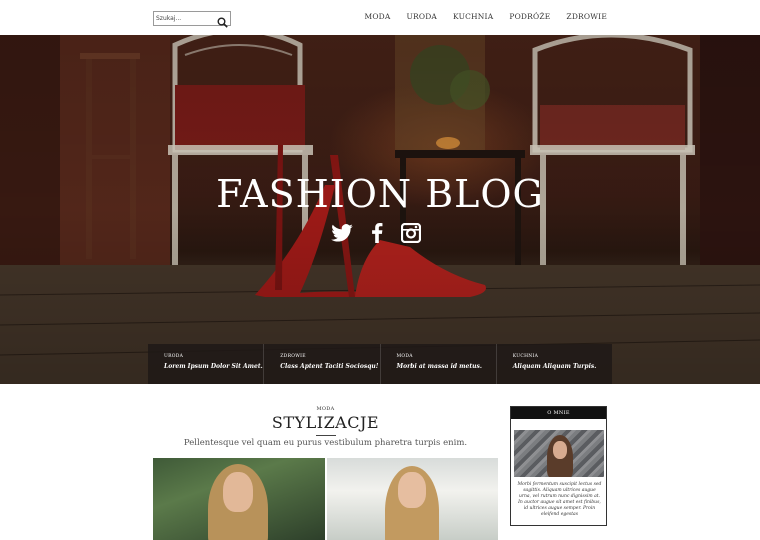  I want to click on site-title: FASHION BLOG, so click(380, 194).